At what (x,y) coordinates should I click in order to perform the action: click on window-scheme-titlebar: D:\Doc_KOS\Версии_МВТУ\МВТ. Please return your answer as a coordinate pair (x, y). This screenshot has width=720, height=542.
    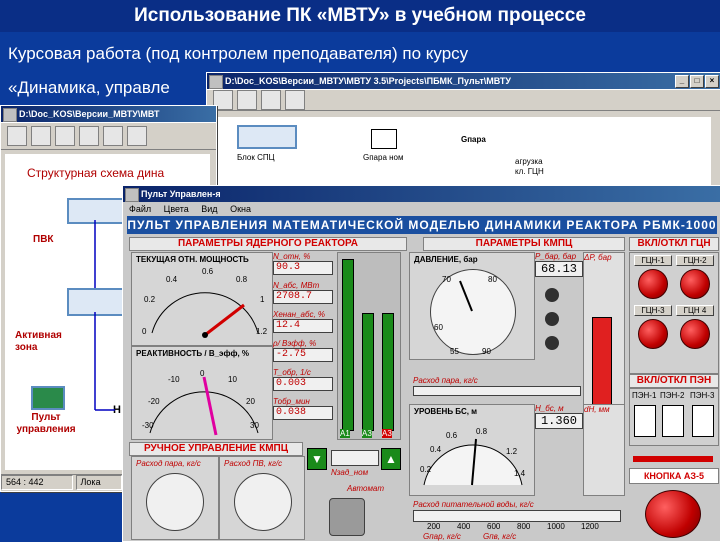
    Looking at the image, I should click on (108, 114).